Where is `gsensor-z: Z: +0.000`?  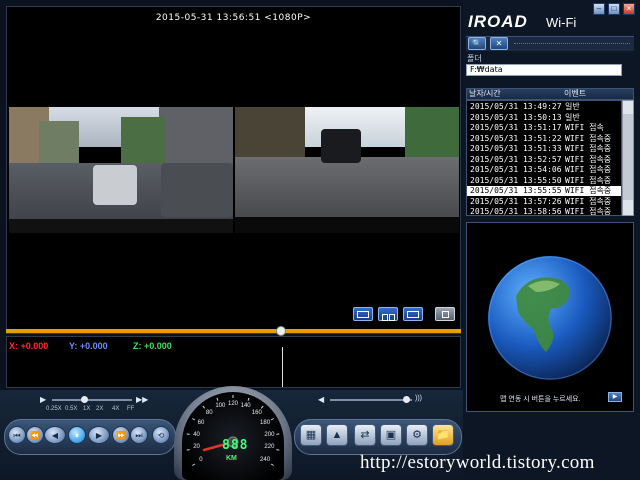
gsensor-z: Z: +0.000 is located at coordinates (152, 346).